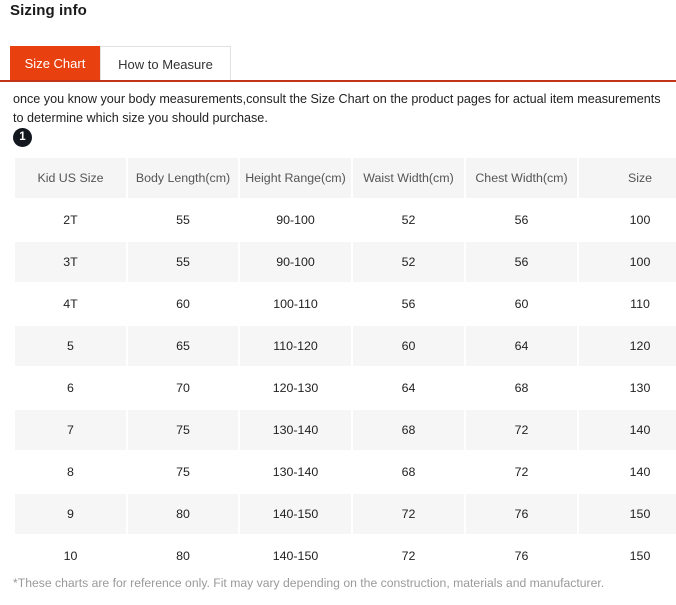 The image size is (676, 605). I want to click on cell-kid-us-size: 6, so click(70, 388).